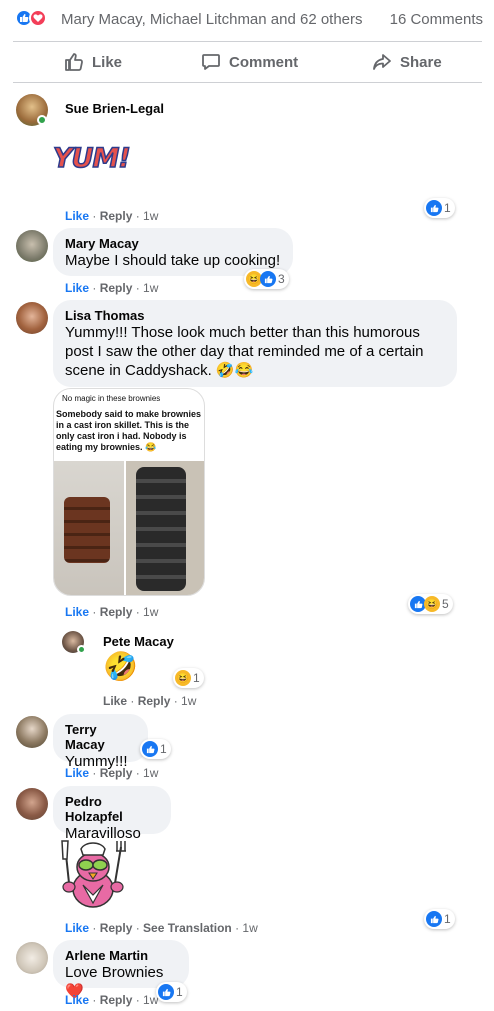  Describe the element at coordinates (187, 928) in the screenshot. I see `see-translation-link: See Translation` at that location.